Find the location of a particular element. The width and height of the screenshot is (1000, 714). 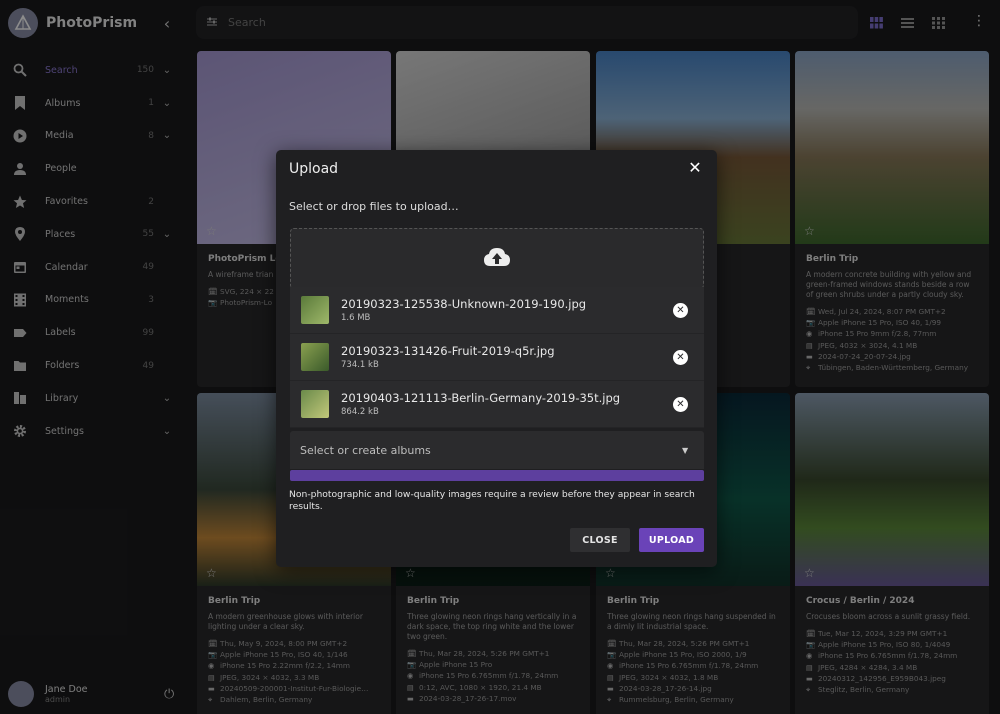

file-size: 734.1 kB is located at coordinates (360, 365).